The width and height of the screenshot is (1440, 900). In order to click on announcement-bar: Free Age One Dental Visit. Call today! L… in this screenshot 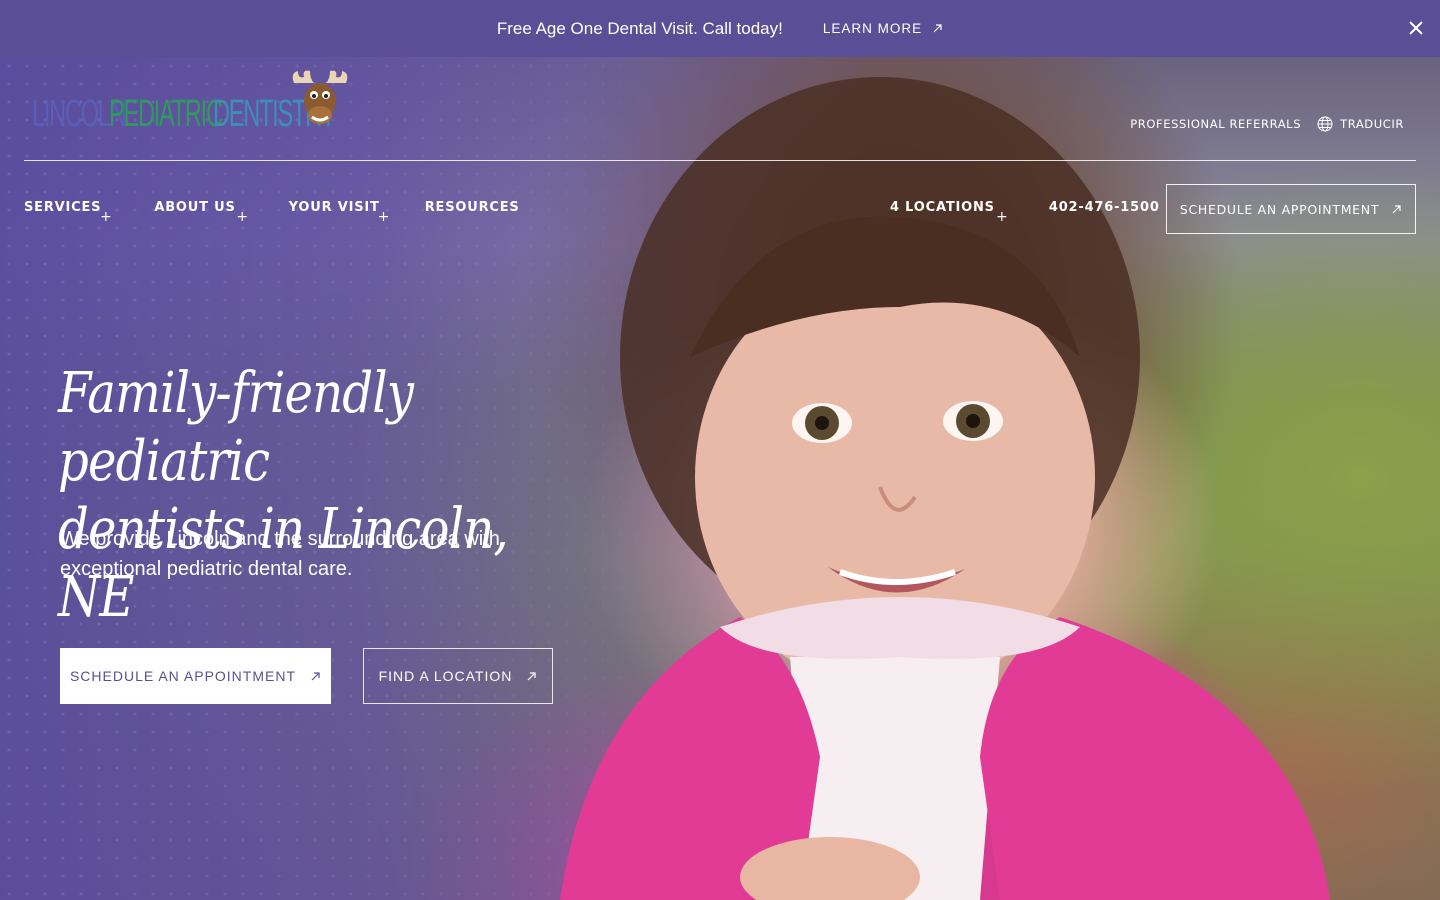, I will do `click(720, 28)`.